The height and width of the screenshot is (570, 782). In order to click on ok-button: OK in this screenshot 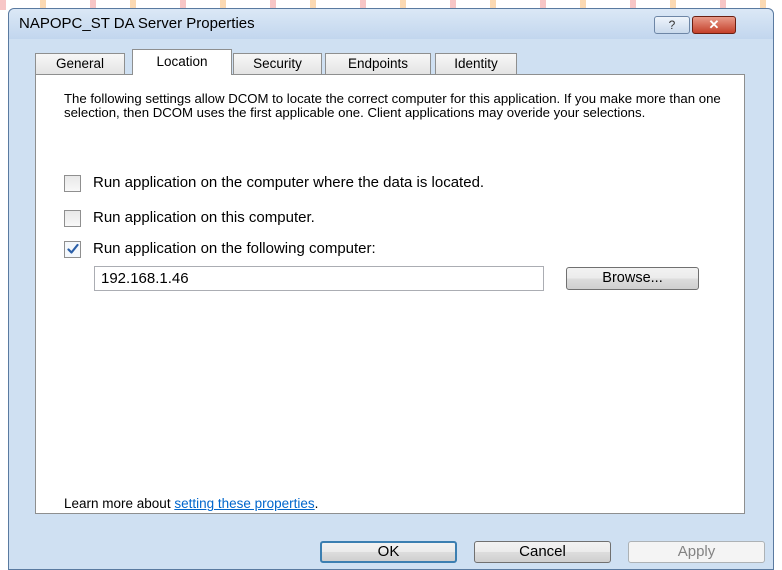, I will do `click(388, 552)`.